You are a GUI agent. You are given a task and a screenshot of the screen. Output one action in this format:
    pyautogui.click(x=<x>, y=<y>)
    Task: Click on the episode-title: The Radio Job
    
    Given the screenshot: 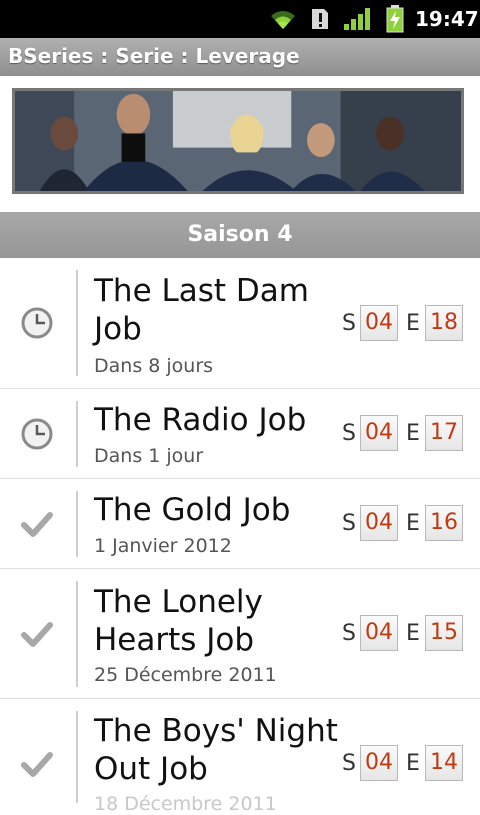 What is the action you would take?
    pyautogui.click(x=200, y=420)
    